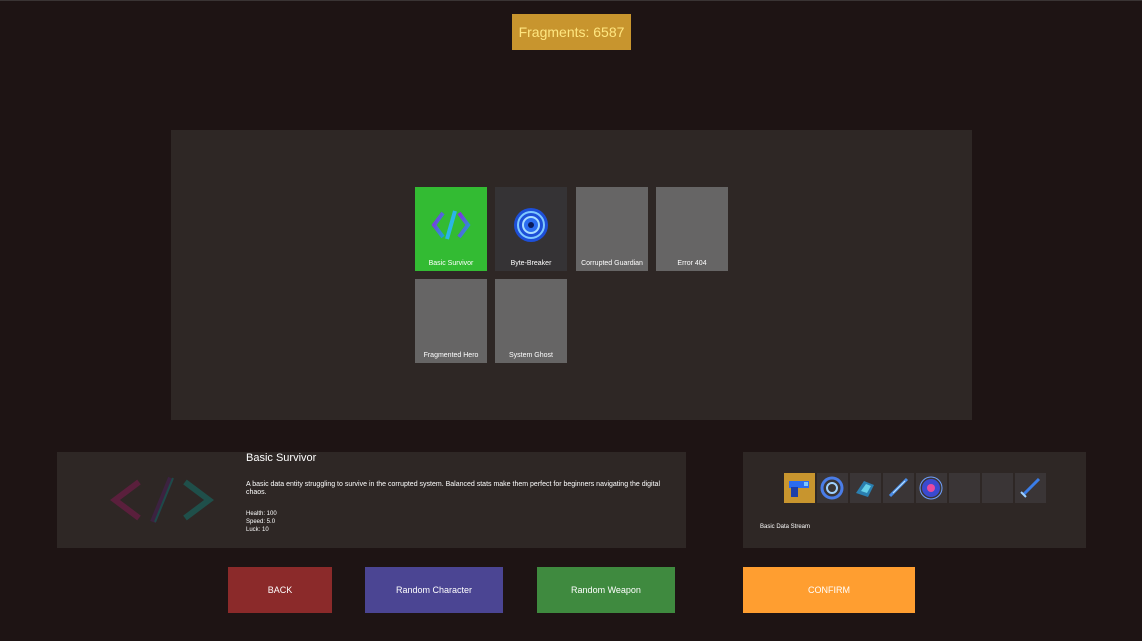 The image size is (1142, 641). What do you see at coordinates (571, 32) in the screenshot?
I see `fragments-counter: Fragments: 6587` at bounding box center [571, 32].